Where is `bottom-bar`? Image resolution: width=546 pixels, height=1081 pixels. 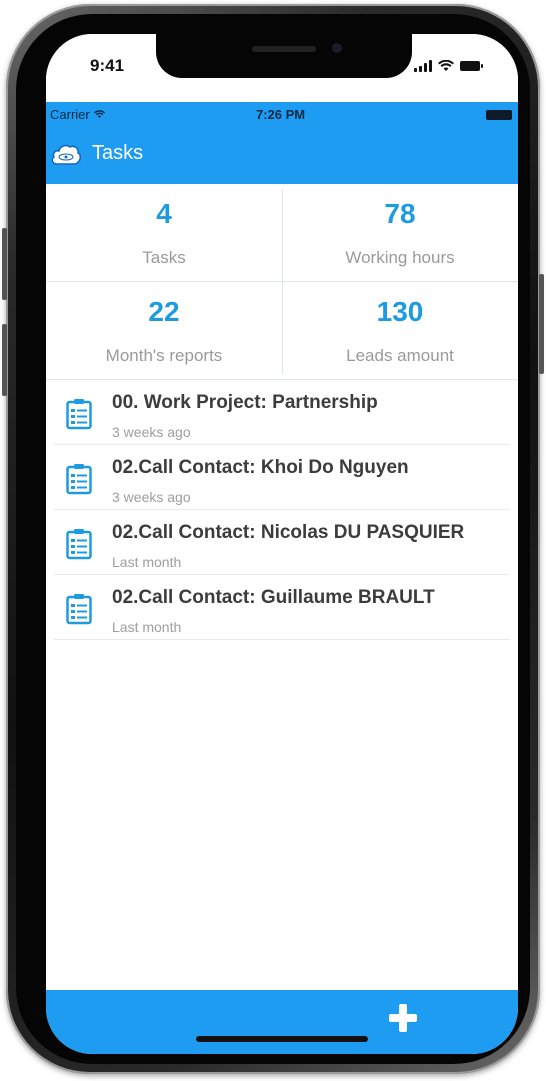 bottom-bar is located at coordinates (282, 1022).